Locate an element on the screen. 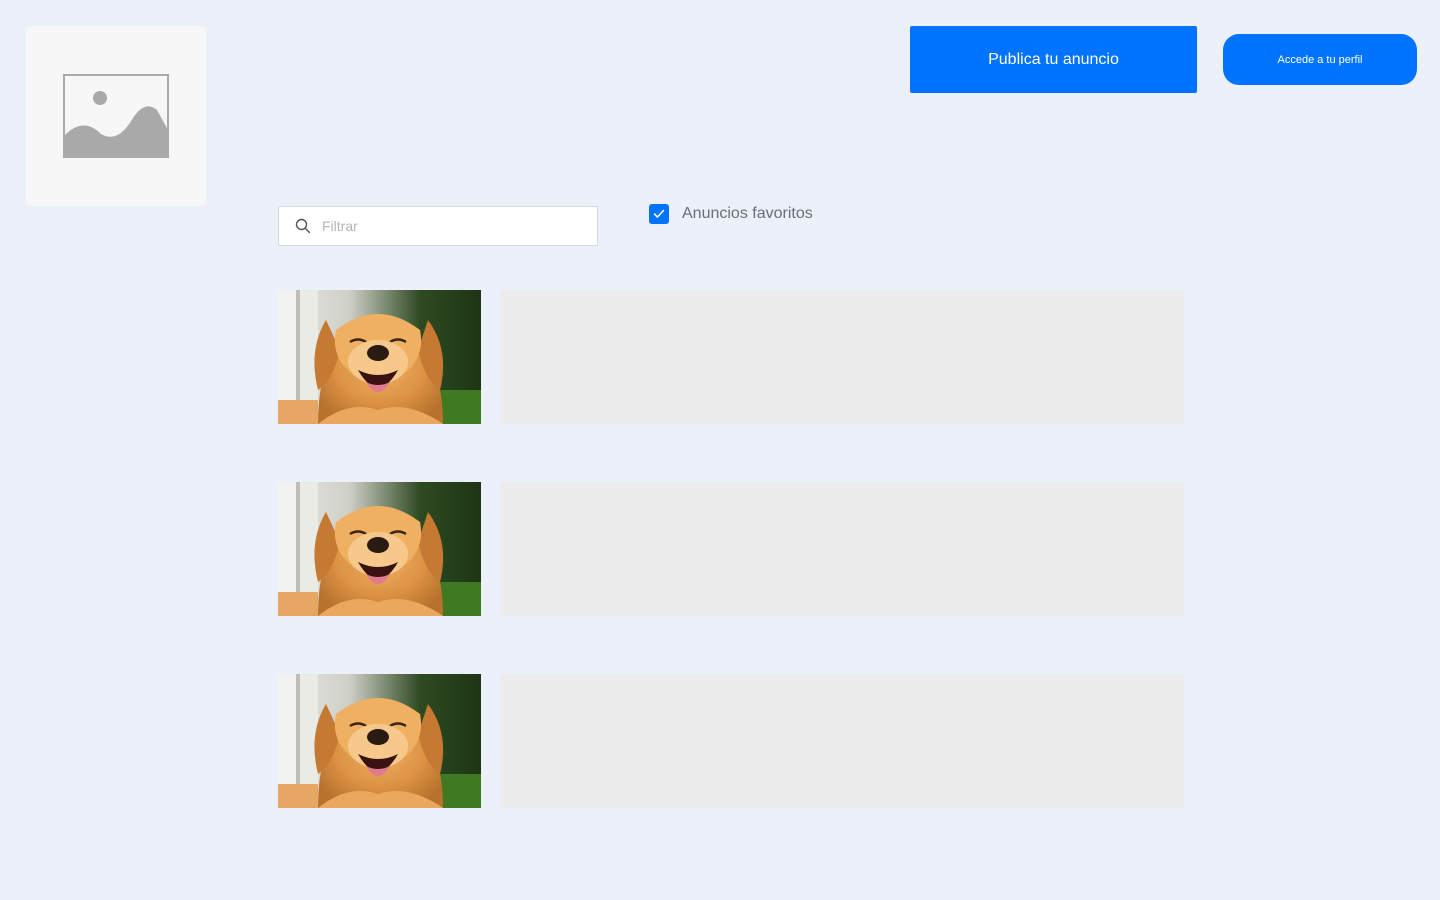 The image size is (1440, 900). search-icon is located at coordinates (303, 226).